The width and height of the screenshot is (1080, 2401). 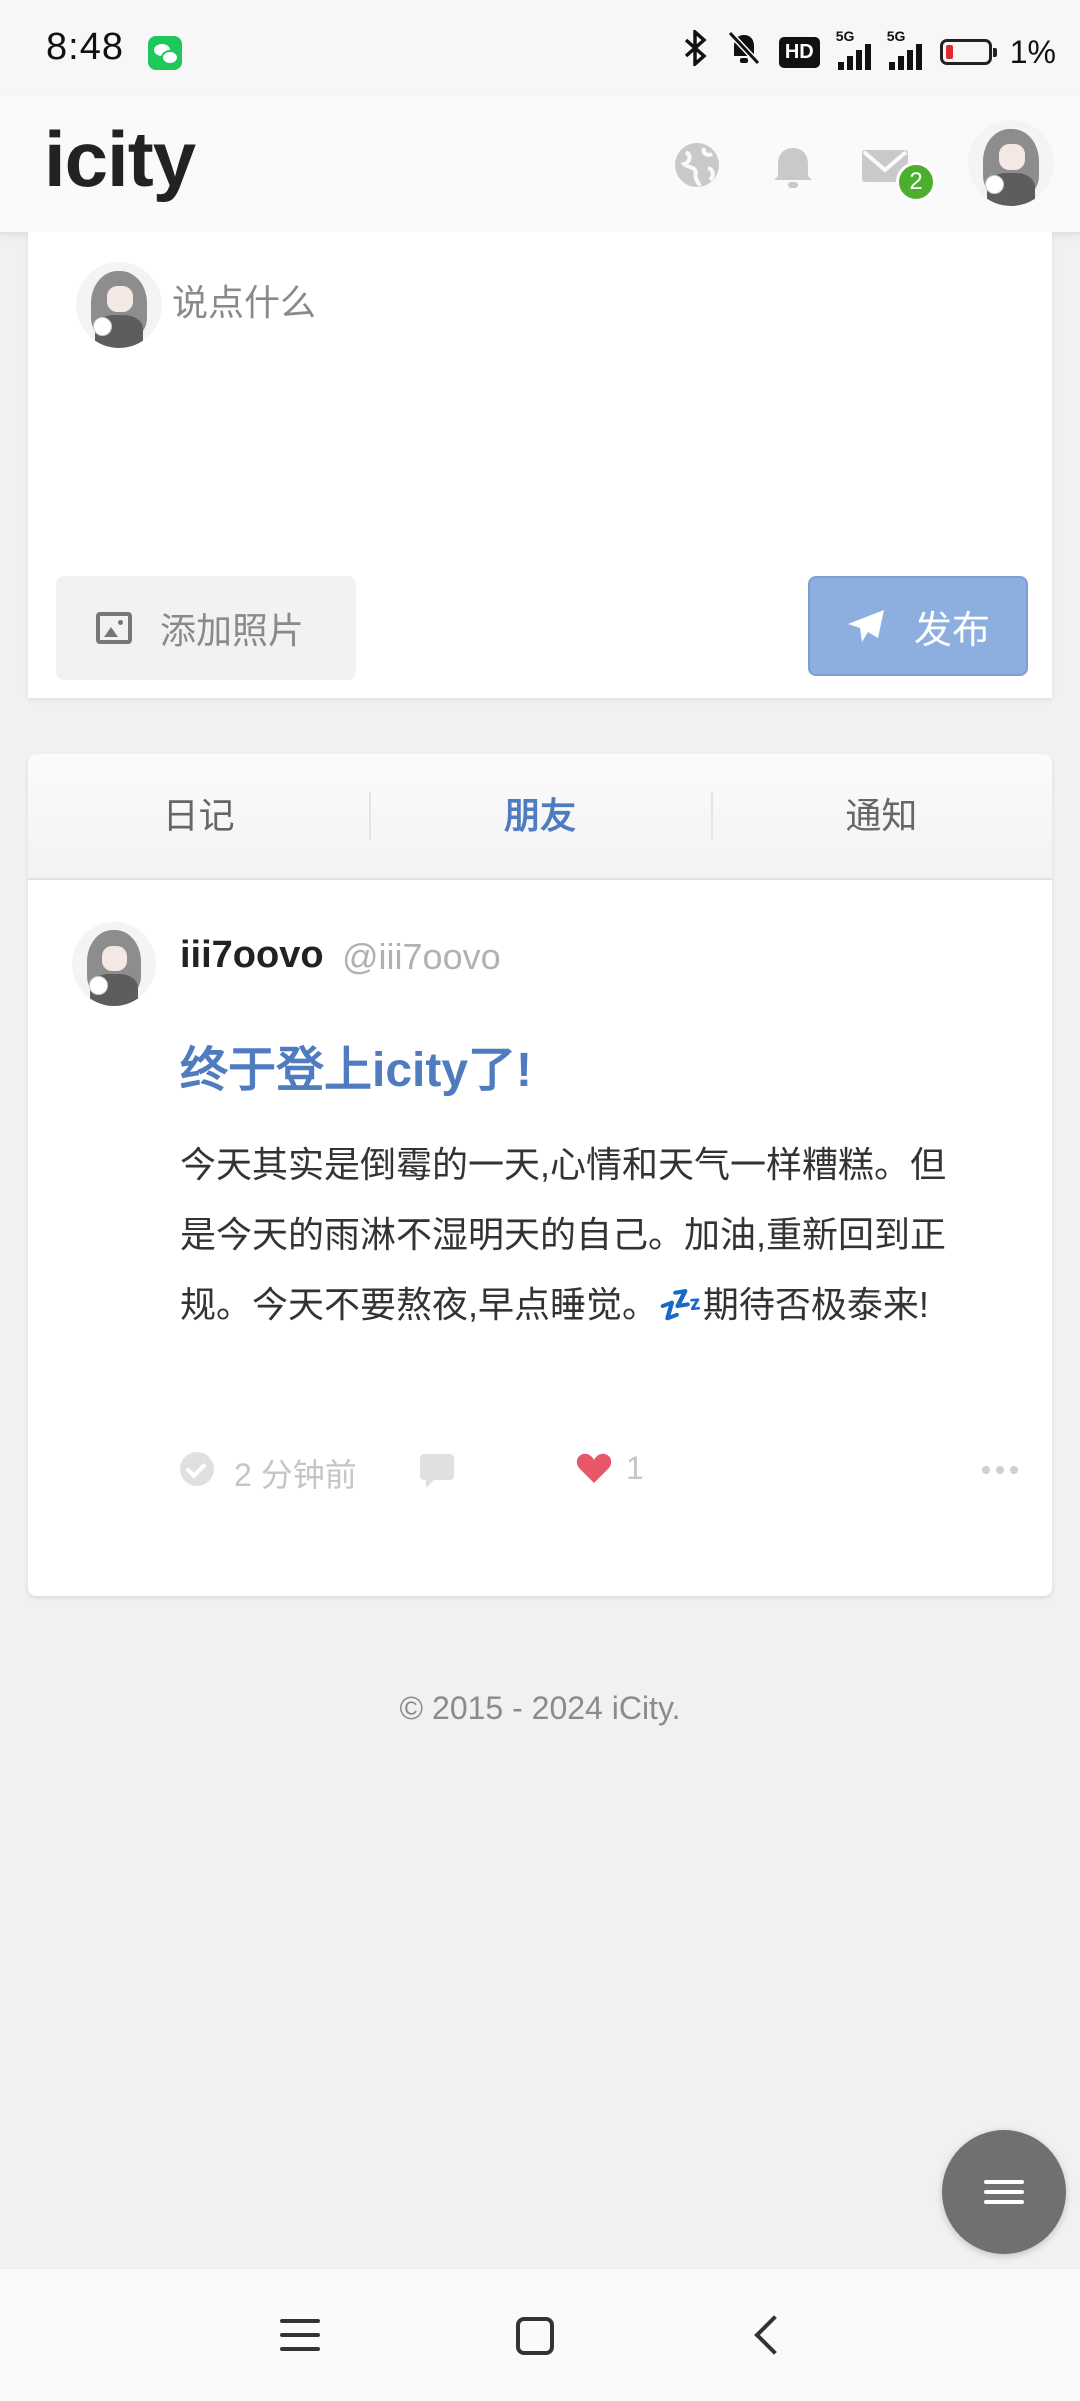 What do you see at coordinates (1000, 1470) in the screenshot?
I see `more-icon` at bounding box center [1000, 1470].